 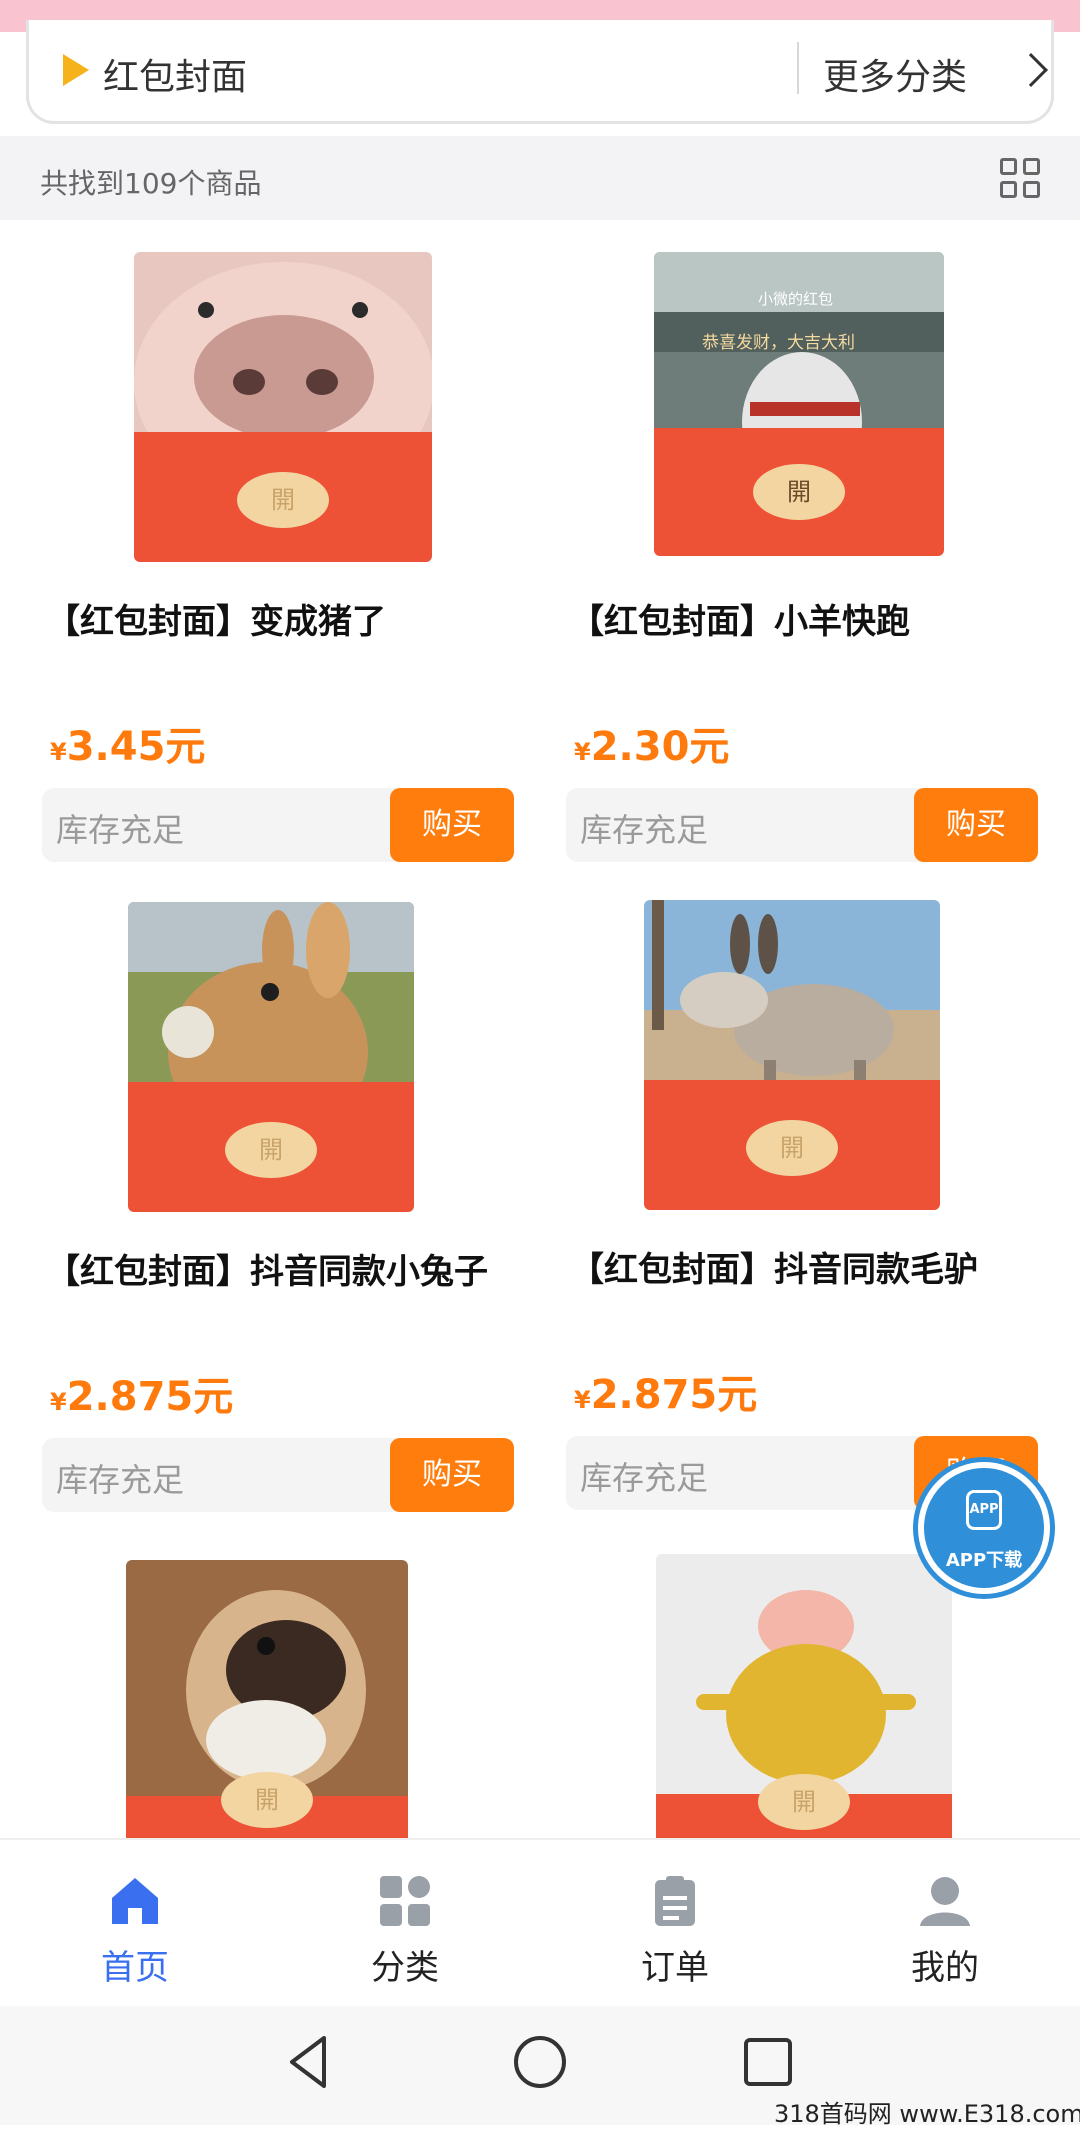 I want to click on category-bar: 红包封面 更多分类, so click(x=540, y=72).